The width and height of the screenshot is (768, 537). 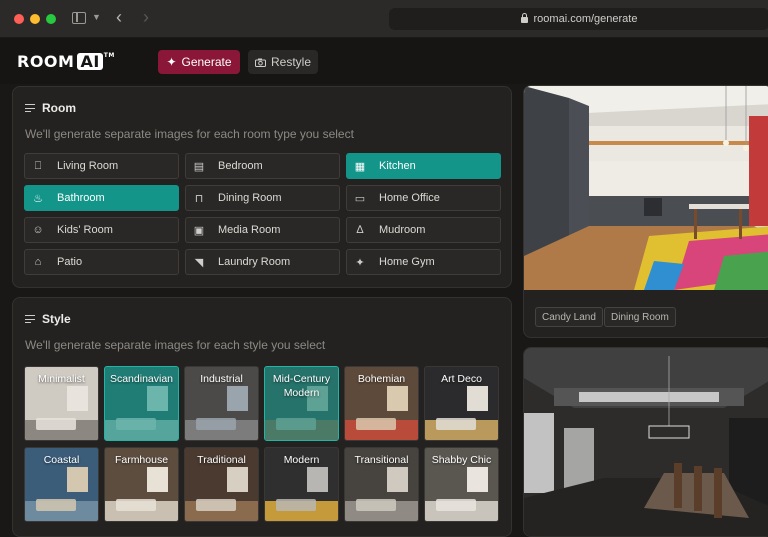 I want to click on result-tag: Candy Land, so click(x=569, y=317).